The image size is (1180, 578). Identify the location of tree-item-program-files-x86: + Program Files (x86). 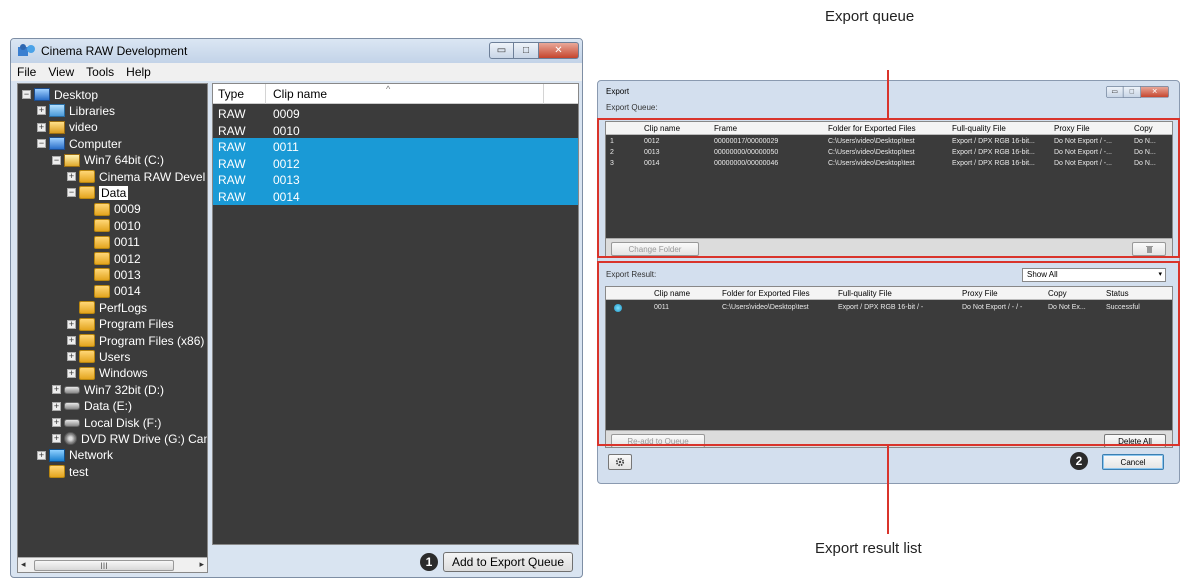
(135, 340).